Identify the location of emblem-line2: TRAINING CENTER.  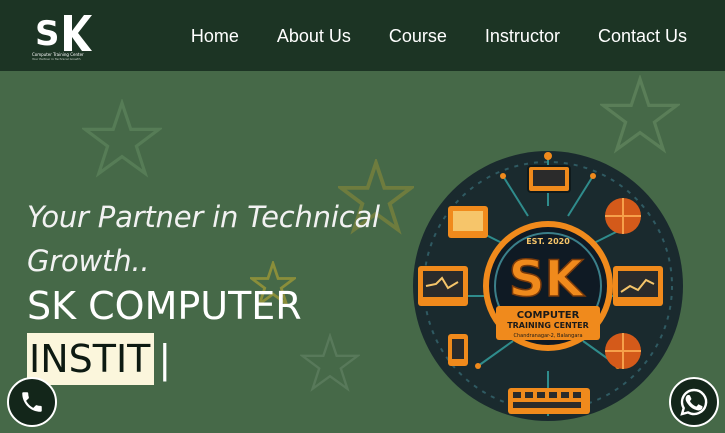
(548, 325).